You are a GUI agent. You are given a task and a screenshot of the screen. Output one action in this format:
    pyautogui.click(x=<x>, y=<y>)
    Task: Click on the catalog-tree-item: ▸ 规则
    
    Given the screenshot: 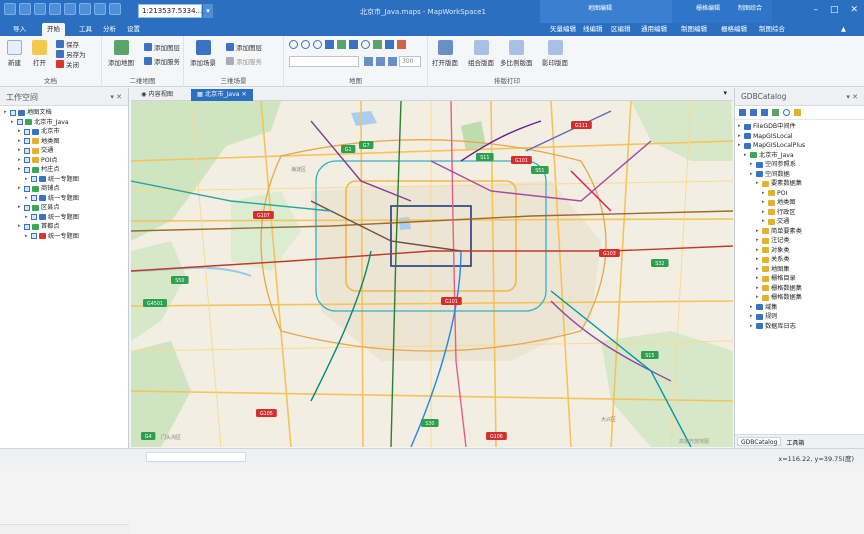 What is the action you would take?
    pyautogui.click(x=799, y=317)
    